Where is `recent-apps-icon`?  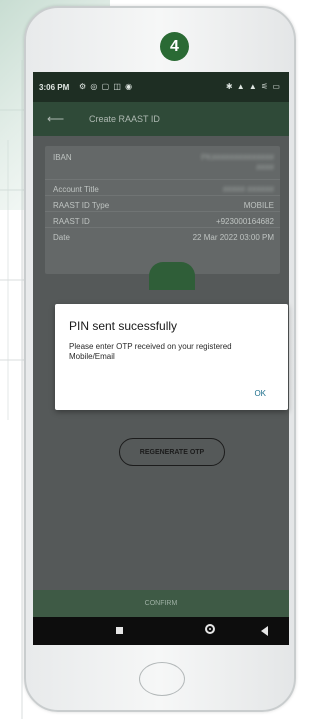
recent-apps-icon is located at coordinates (119, 630).